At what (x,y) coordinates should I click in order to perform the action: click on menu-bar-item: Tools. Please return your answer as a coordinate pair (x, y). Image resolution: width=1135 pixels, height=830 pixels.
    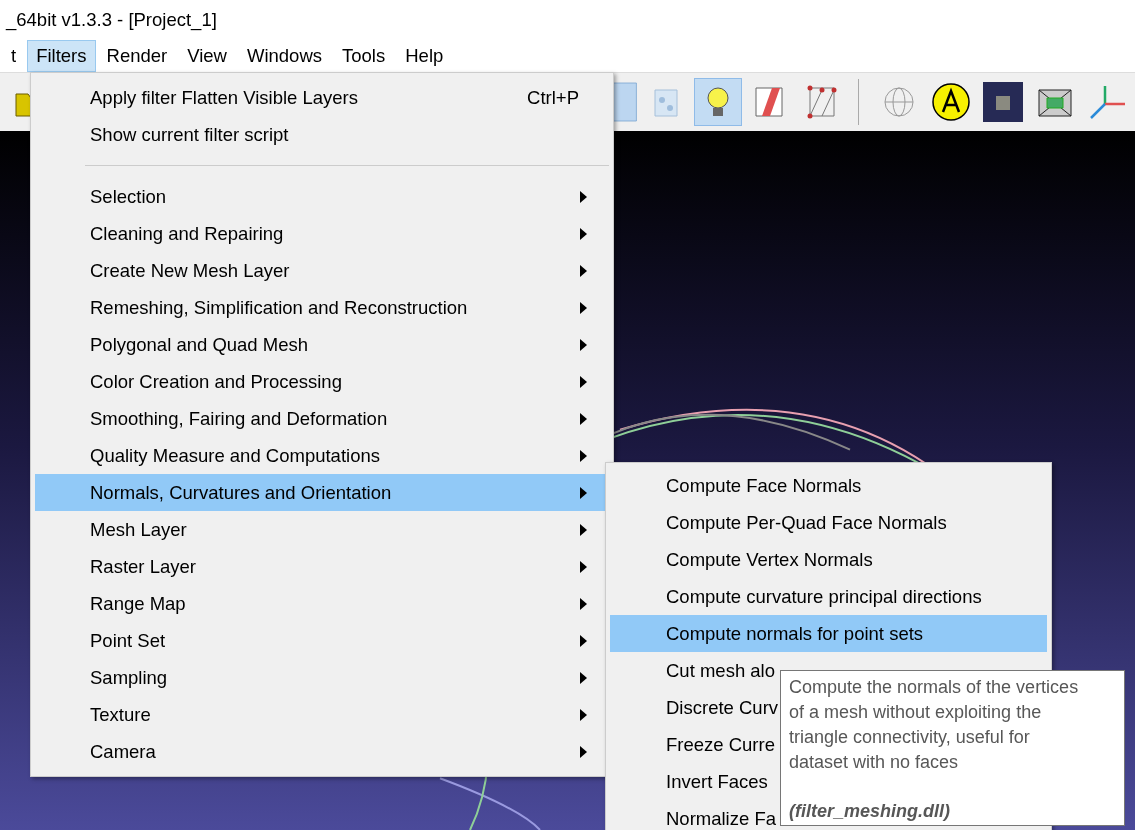
    Looking at the image, I should click on (364, 56).